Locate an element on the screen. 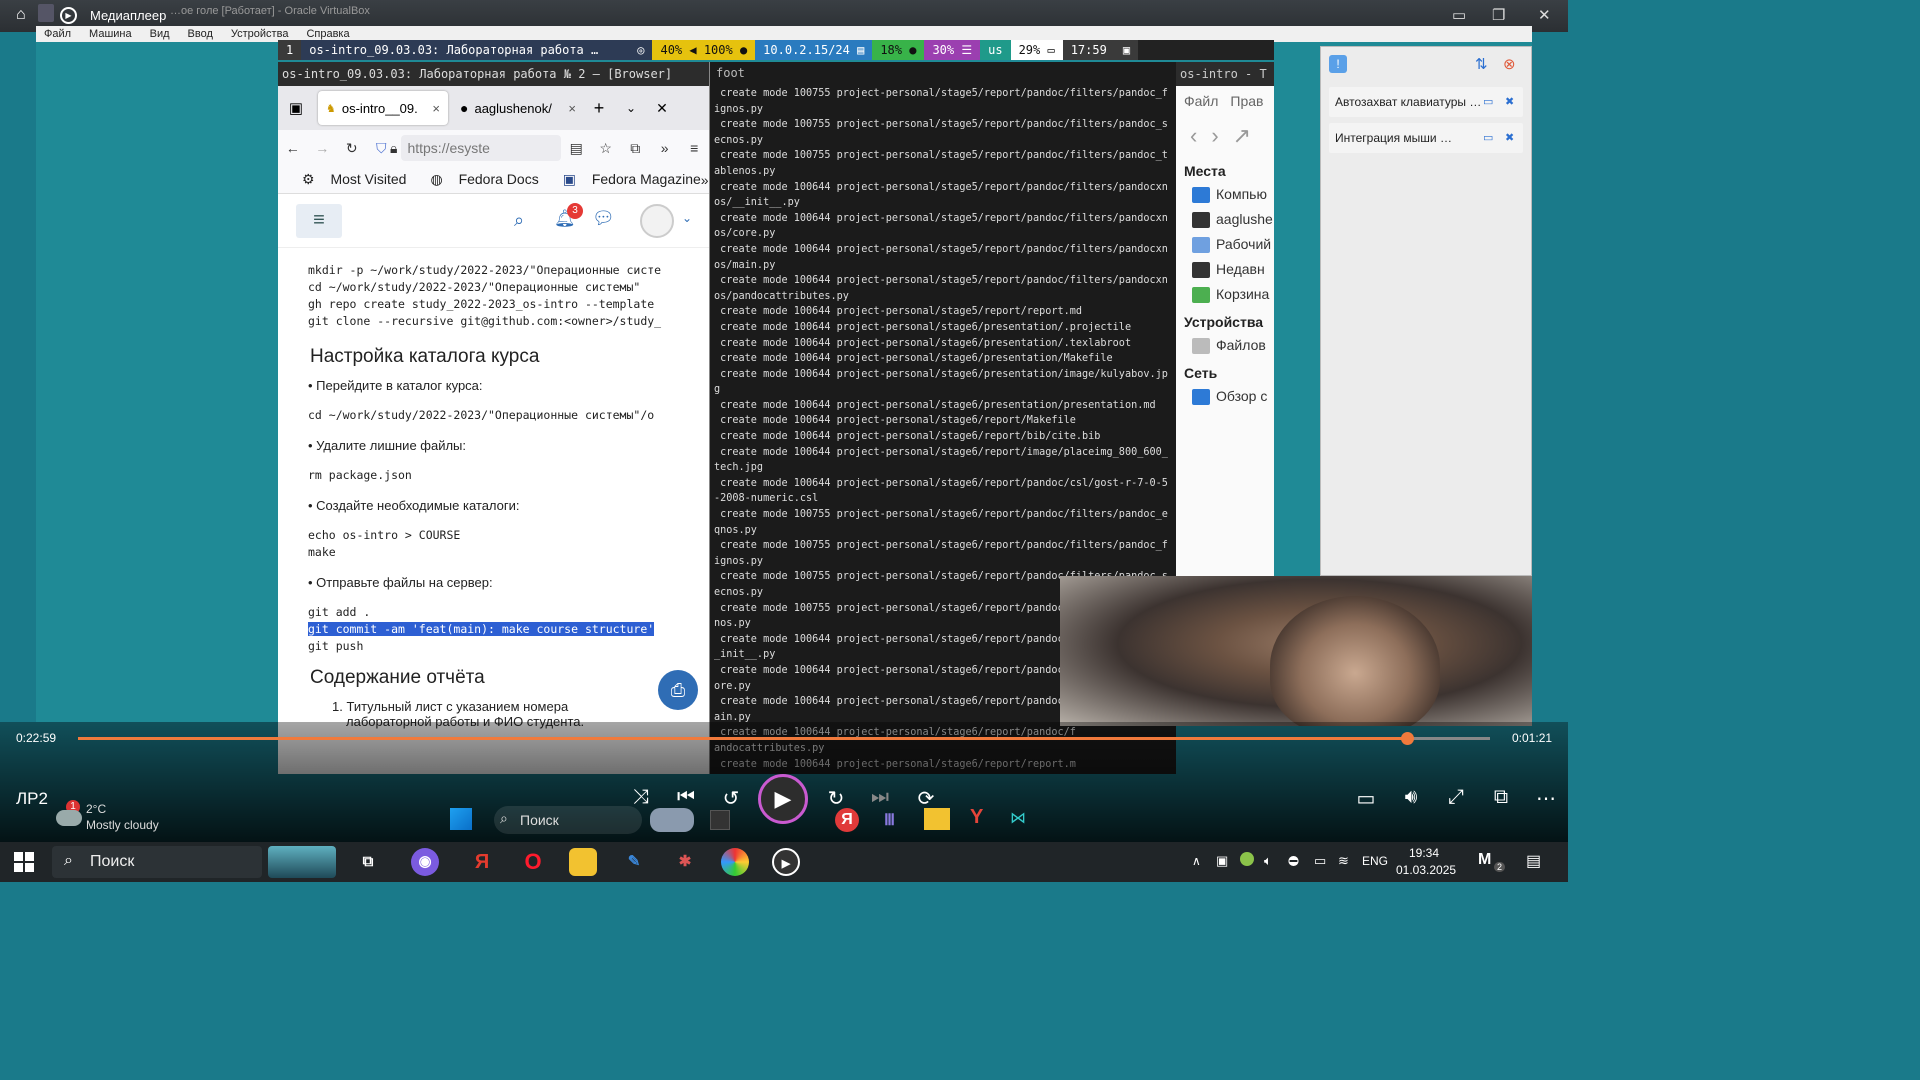 The image size is (1920, 1080). paint-icon: ✱ is located at coordinates (685, 862).